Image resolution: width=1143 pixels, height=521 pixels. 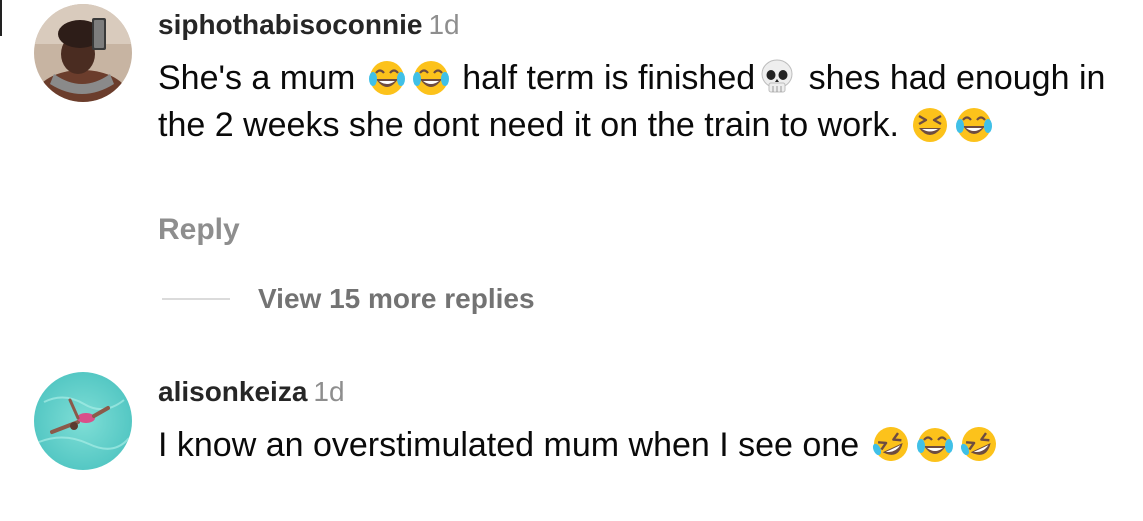 I want to click on username: siphothabisoconnie, so click(x=290, y=24).